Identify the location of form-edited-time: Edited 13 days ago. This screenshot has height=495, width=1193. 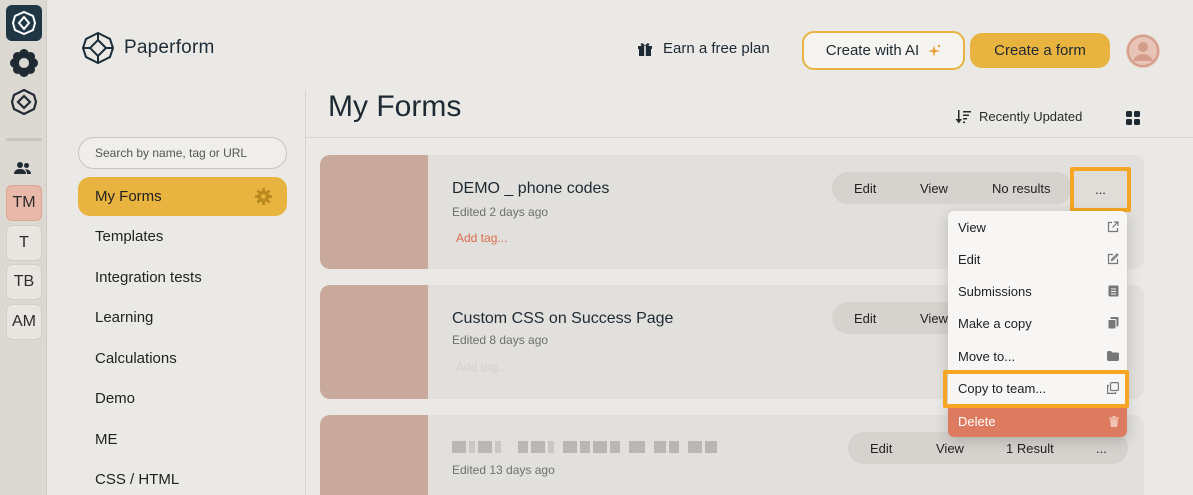
(503, 470).